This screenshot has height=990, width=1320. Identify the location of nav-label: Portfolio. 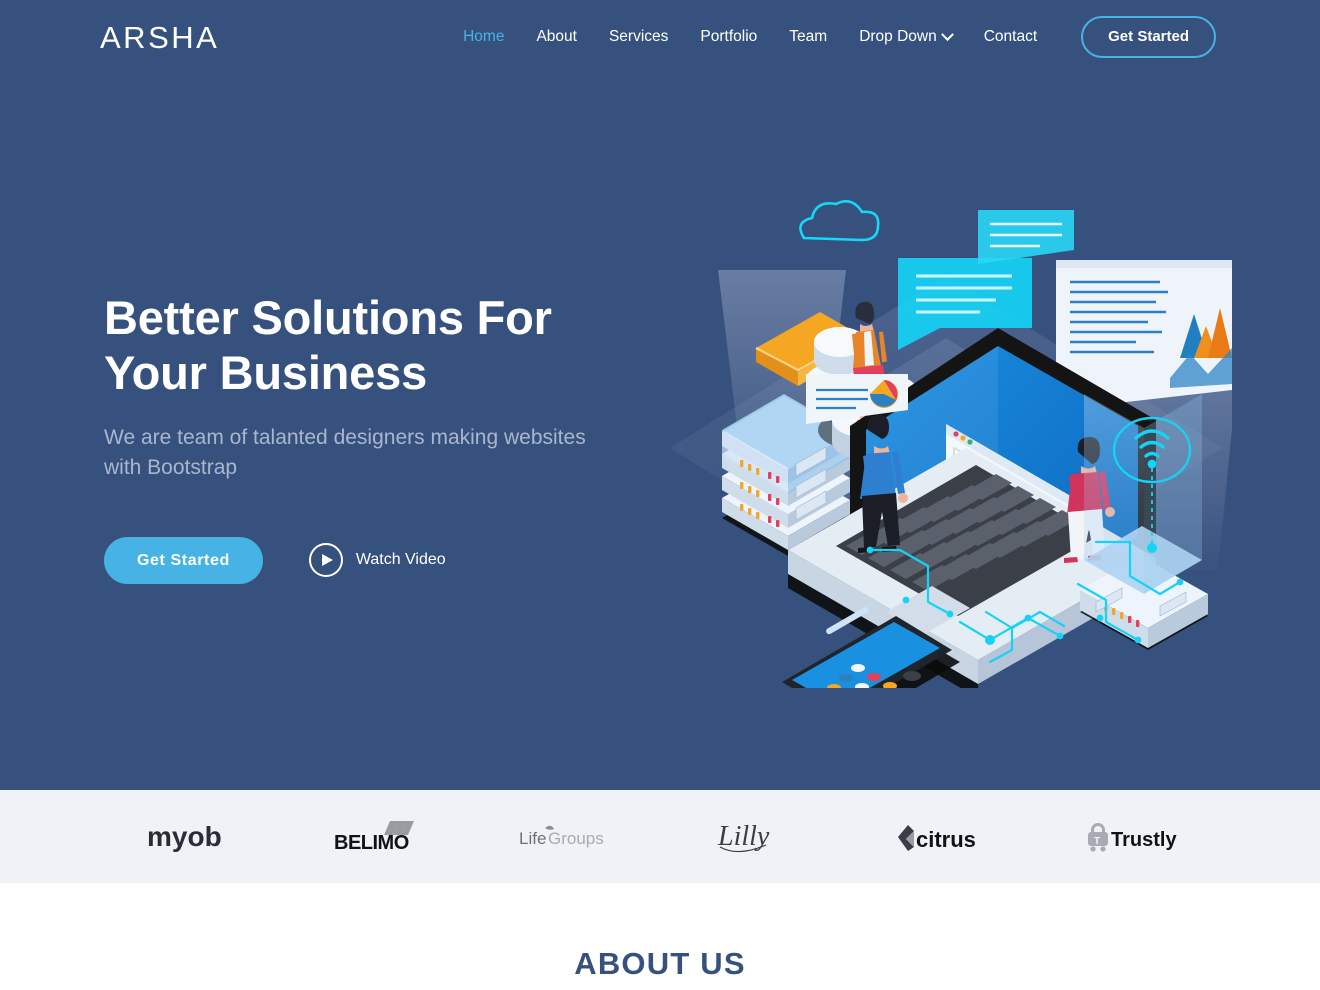
(729, 36).